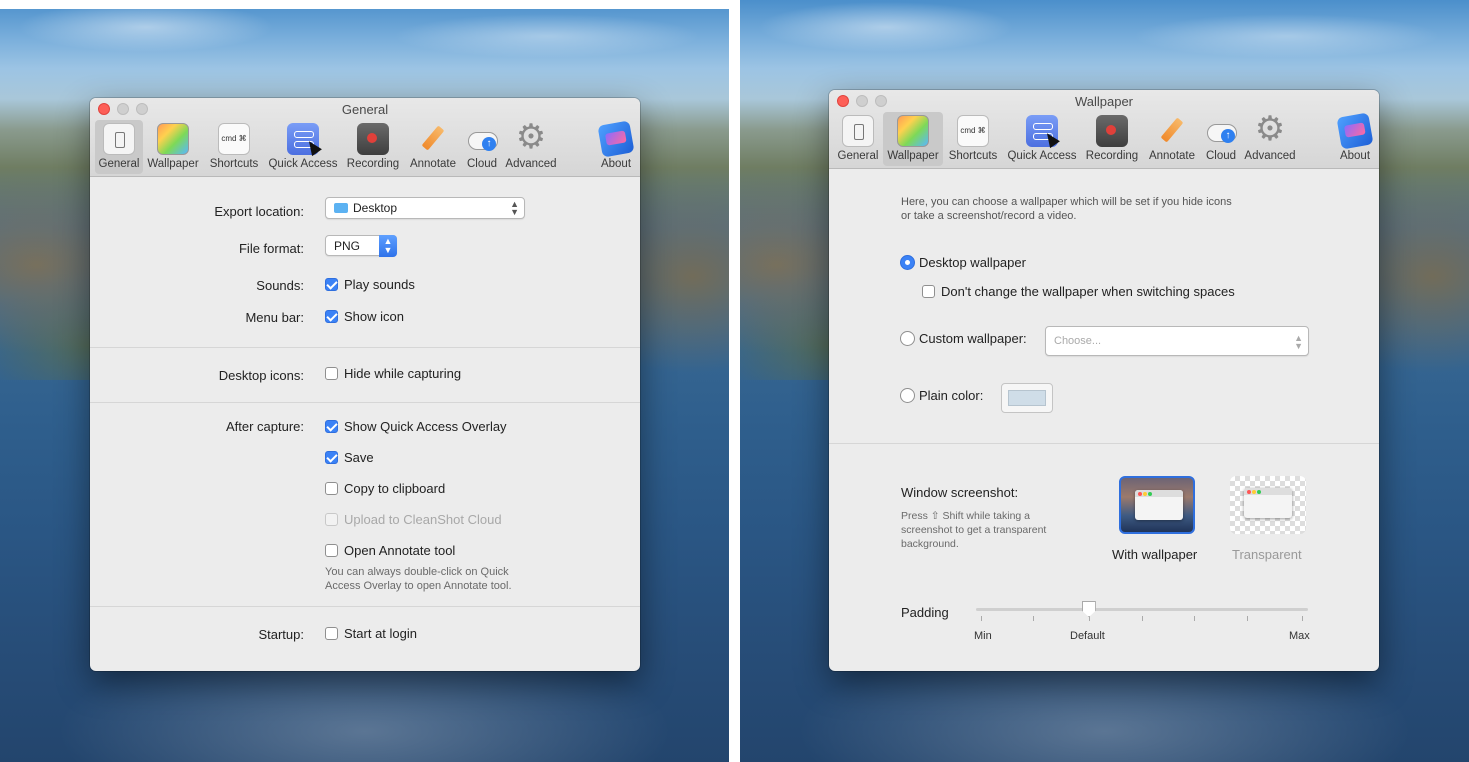 The height and width of the screenshot is (762, 1469). What do you see at coordinates (1088, 609) in the screenshot?
I see `slider-knob` at bounding box center [1088, 609].